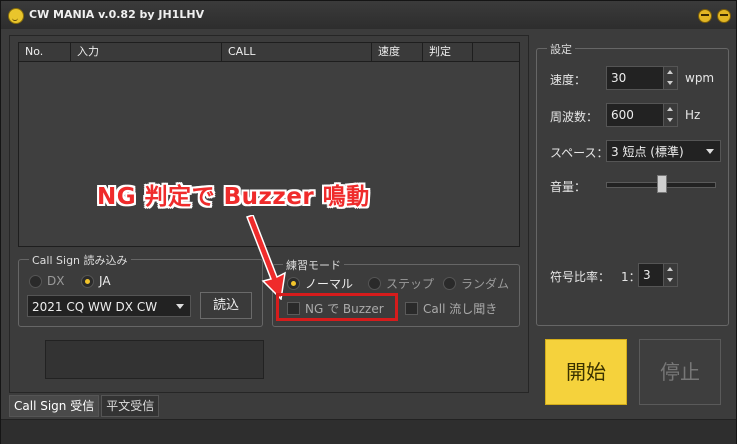 The width and height of the screenshot is (737, 444). I want to click on radio-dx: DX, so click(46, 281).